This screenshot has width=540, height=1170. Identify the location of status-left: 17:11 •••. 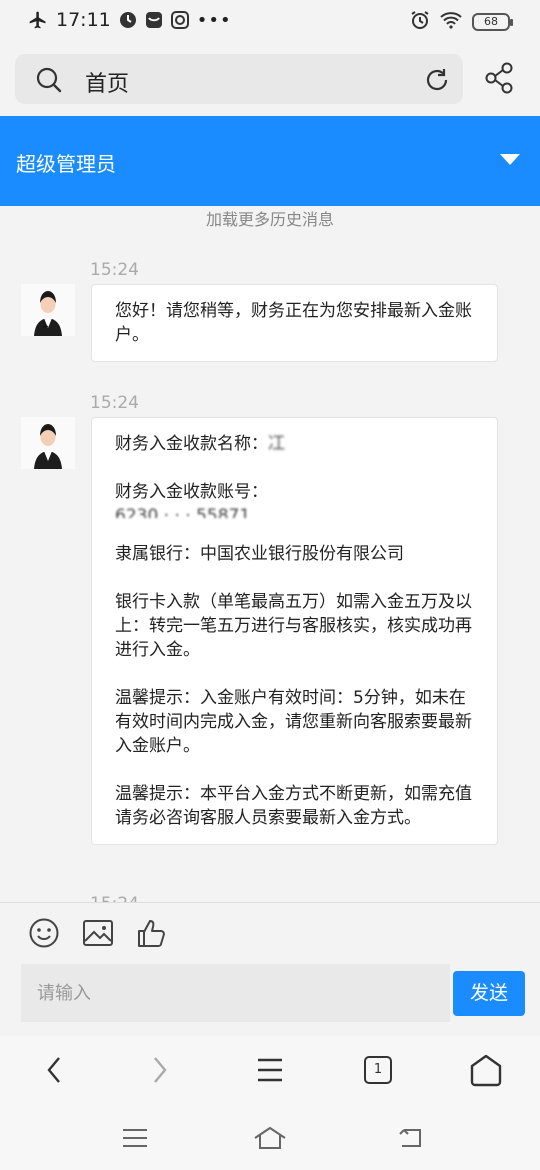
(130, 20).